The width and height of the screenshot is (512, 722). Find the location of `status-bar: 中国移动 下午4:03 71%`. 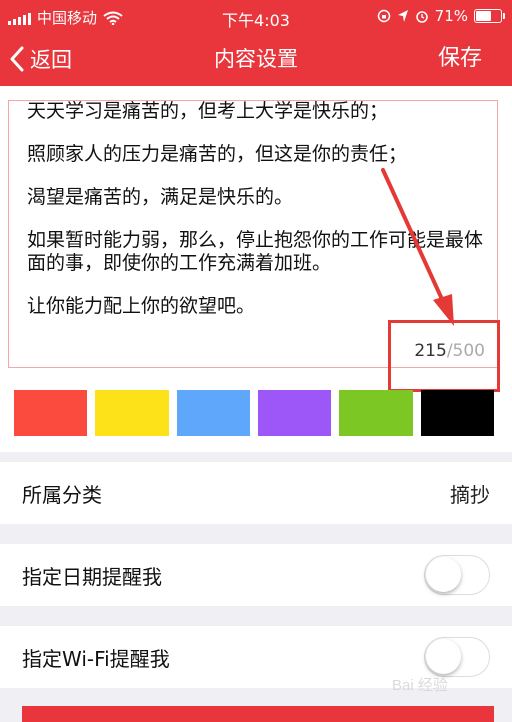

status-bar: 中国移动 下午4:03 71% is located at coordinates (256, 16).